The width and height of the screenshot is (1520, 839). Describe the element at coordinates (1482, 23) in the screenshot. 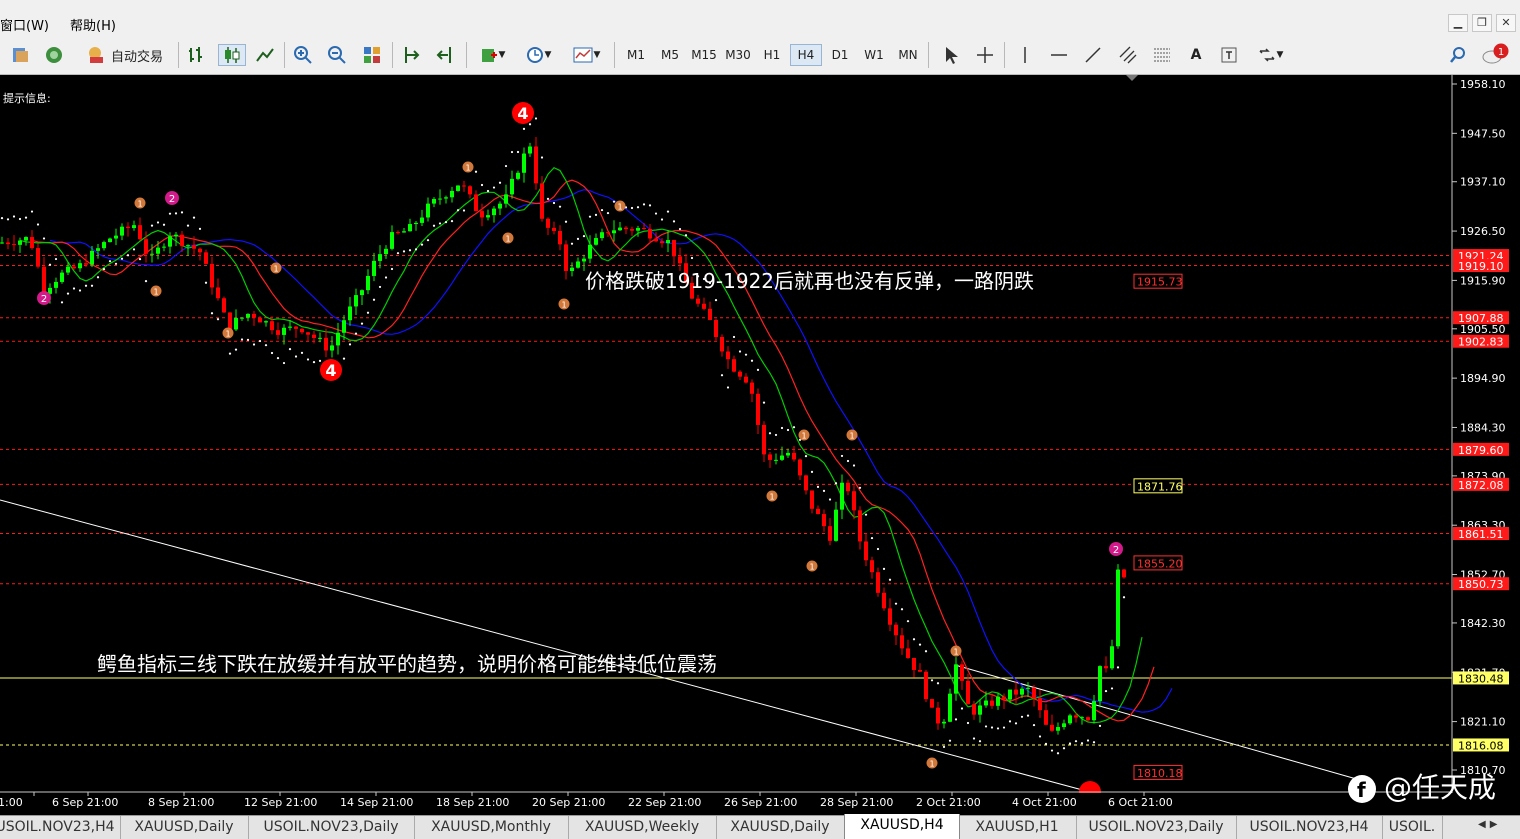

I see `restore-icon: ❐` at that location.